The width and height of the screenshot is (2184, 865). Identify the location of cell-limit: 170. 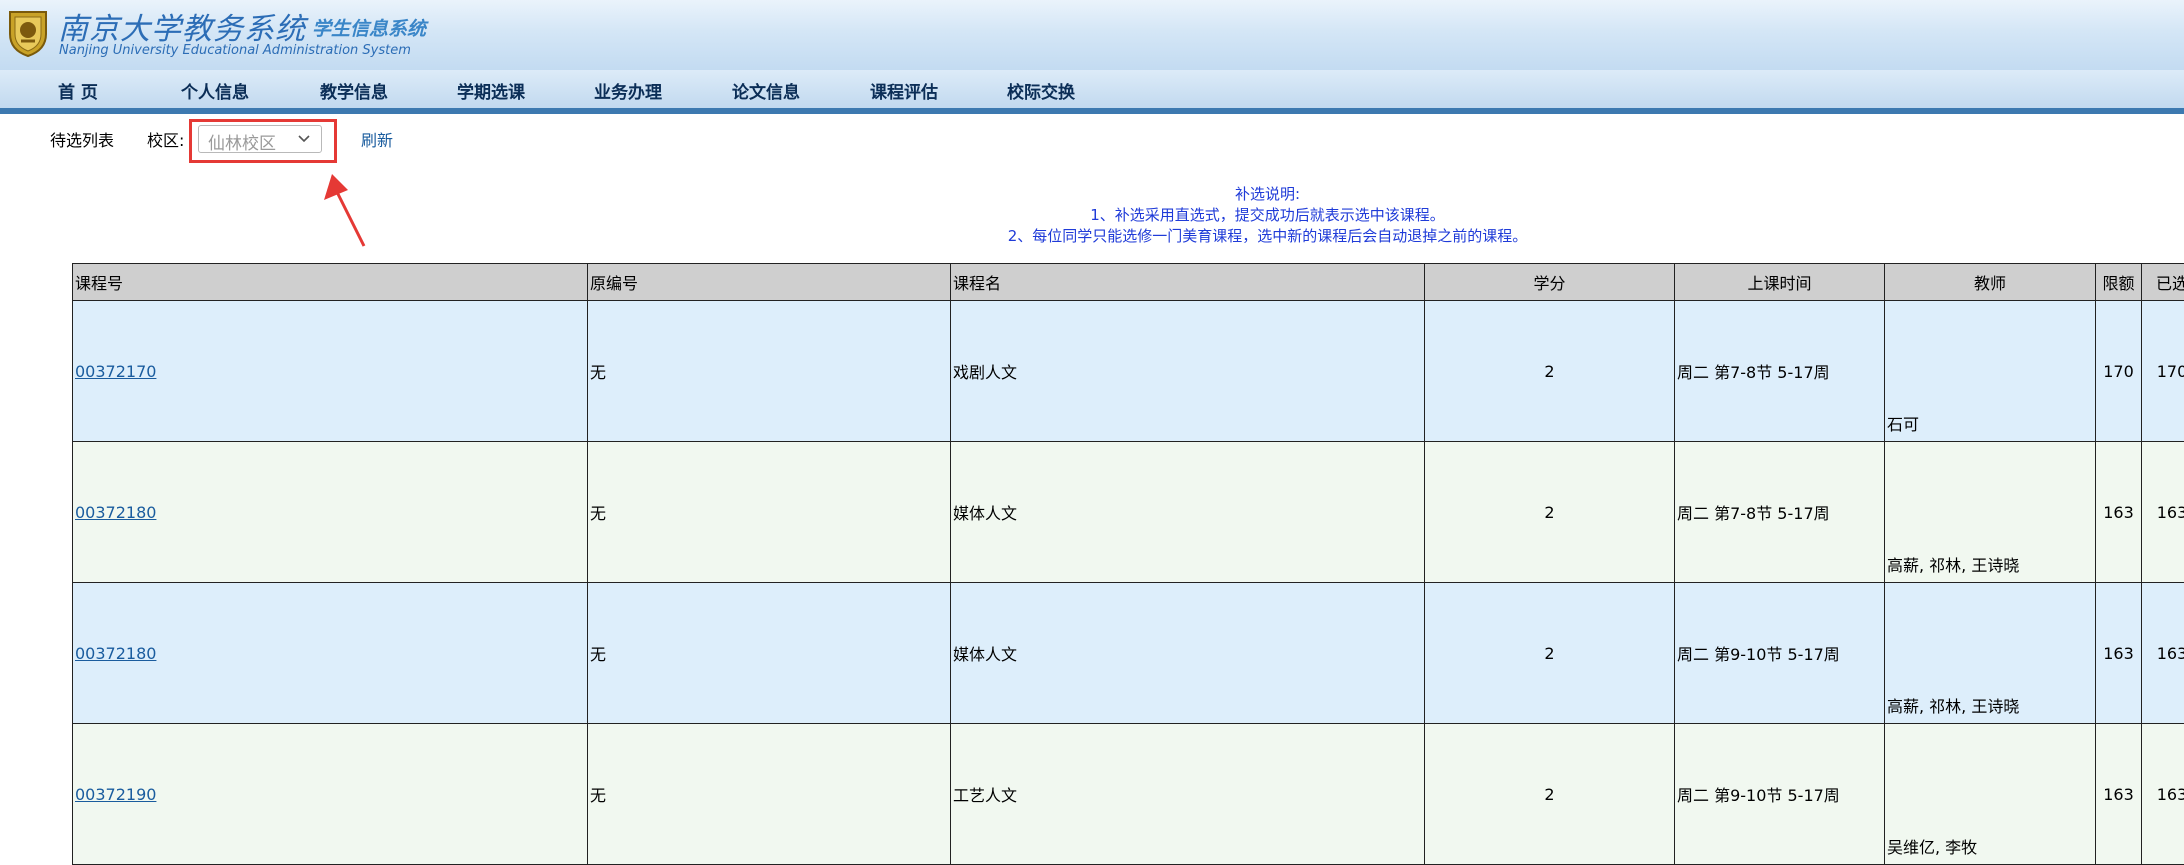
(2119, 371).